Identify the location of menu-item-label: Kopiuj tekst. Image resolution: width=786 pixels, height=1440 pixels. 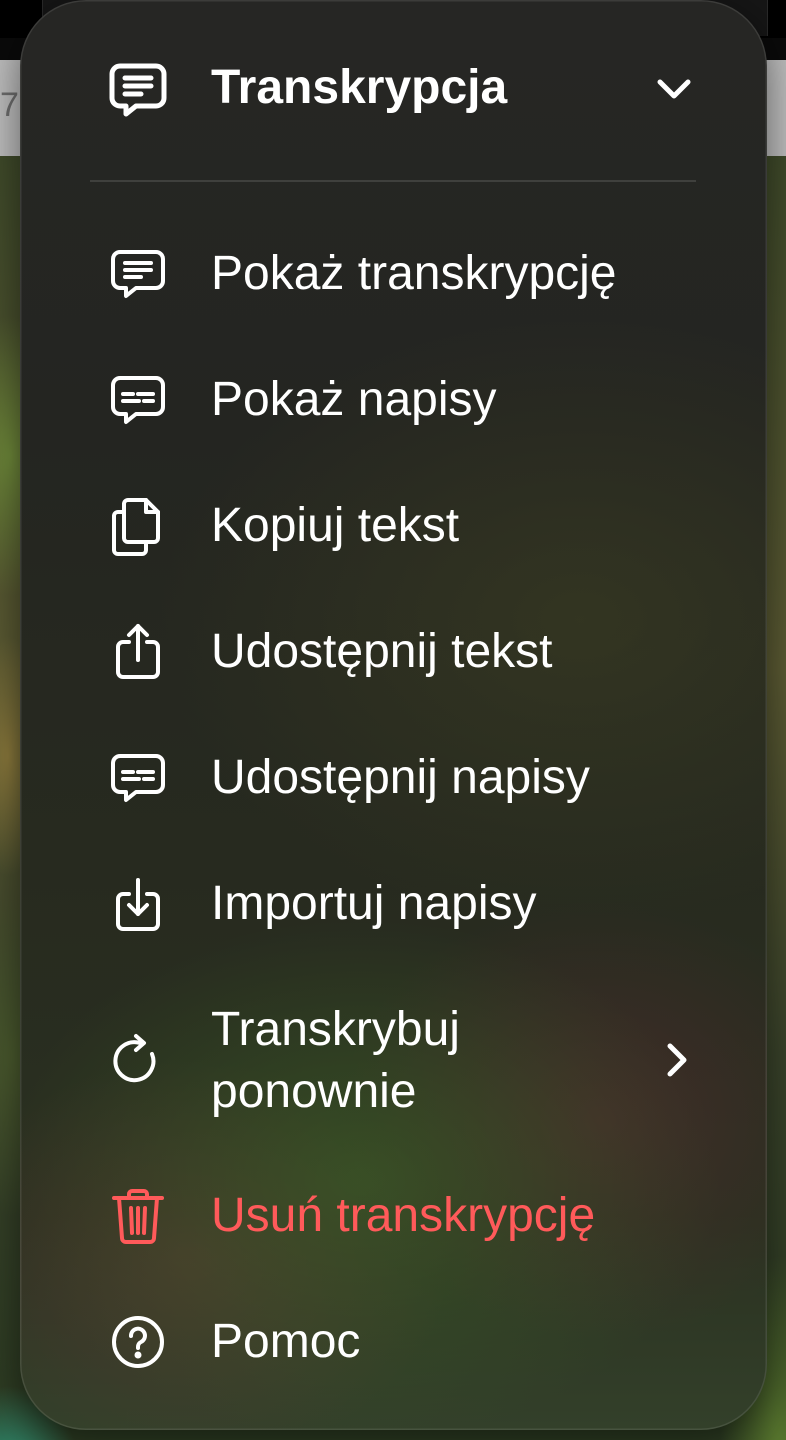
(335, 525).